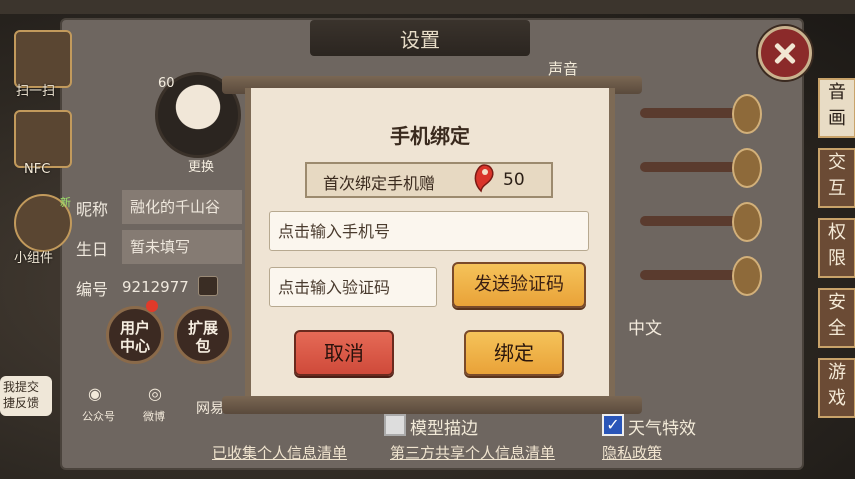 This screenshot has height=479, width=855. I want to click on netease-label: 网易, so click(210, 408).